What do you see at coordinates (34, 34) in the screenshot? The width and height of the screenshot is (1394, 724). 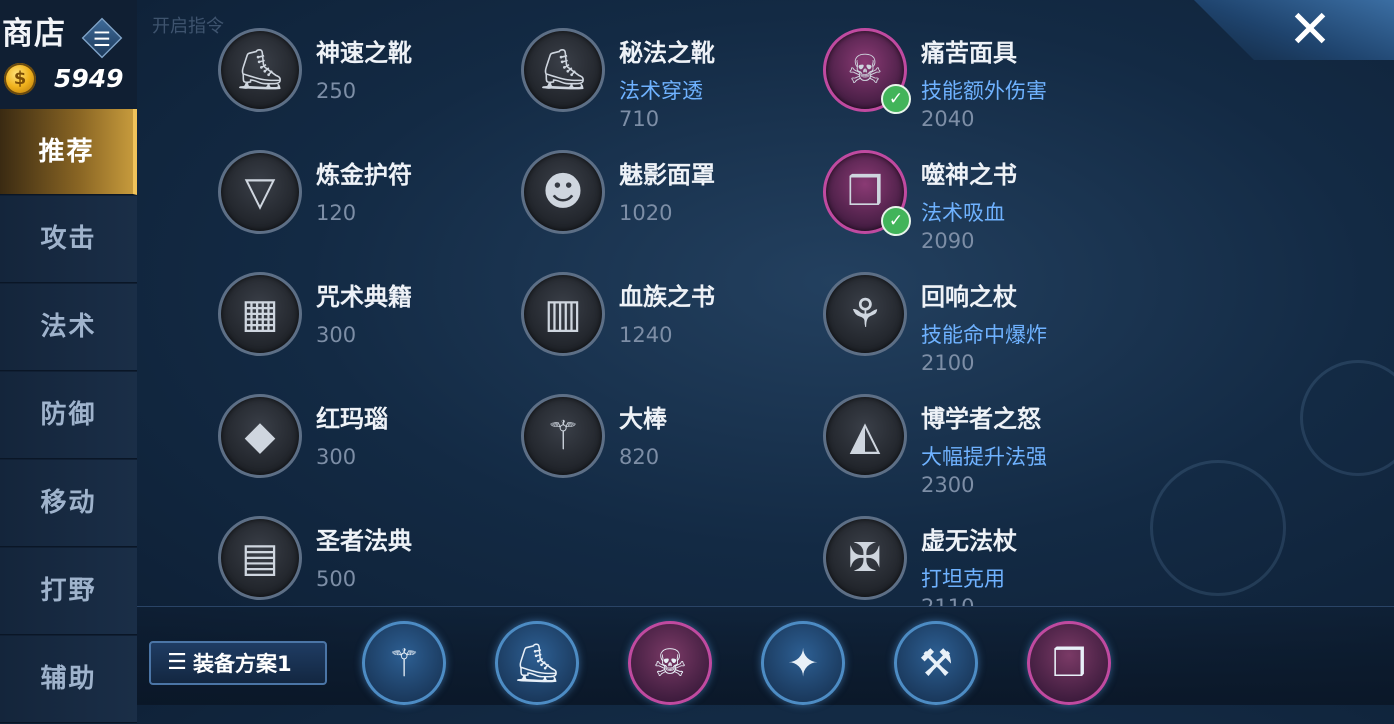 I see `shop-title: 商店` at bounding box center [34, 34].